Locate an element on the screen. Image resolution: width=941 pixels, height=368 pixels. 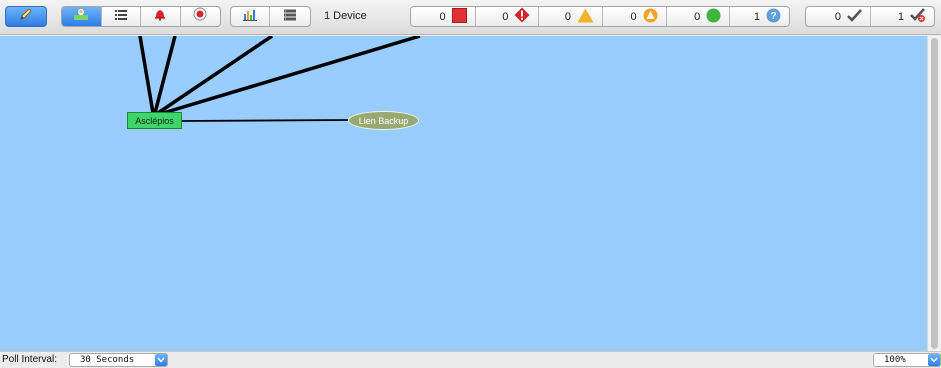
list-view-icon is located at coordinates (121, 17).